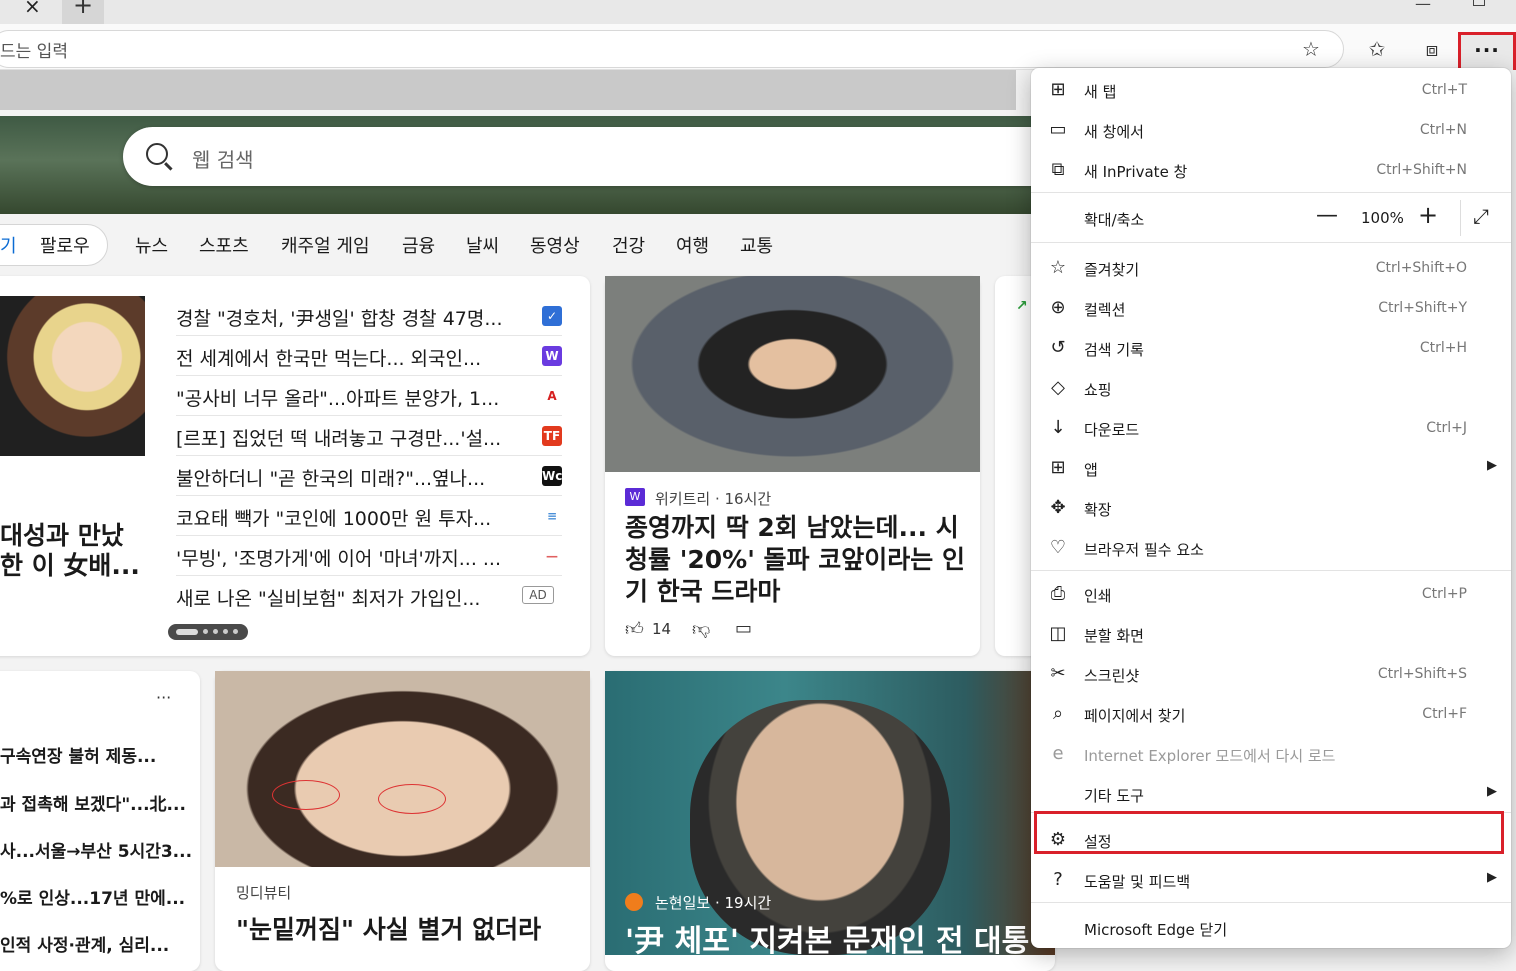 Image resolution: width=1516 pixels, height=971 pixels. What do you see at coordinates (1271, 268) in the screenshot?
I see `menu-item-favorites: ☆ 즐겨찾기 Ctrl+Shift+O` at bounding box center [1271, 268].